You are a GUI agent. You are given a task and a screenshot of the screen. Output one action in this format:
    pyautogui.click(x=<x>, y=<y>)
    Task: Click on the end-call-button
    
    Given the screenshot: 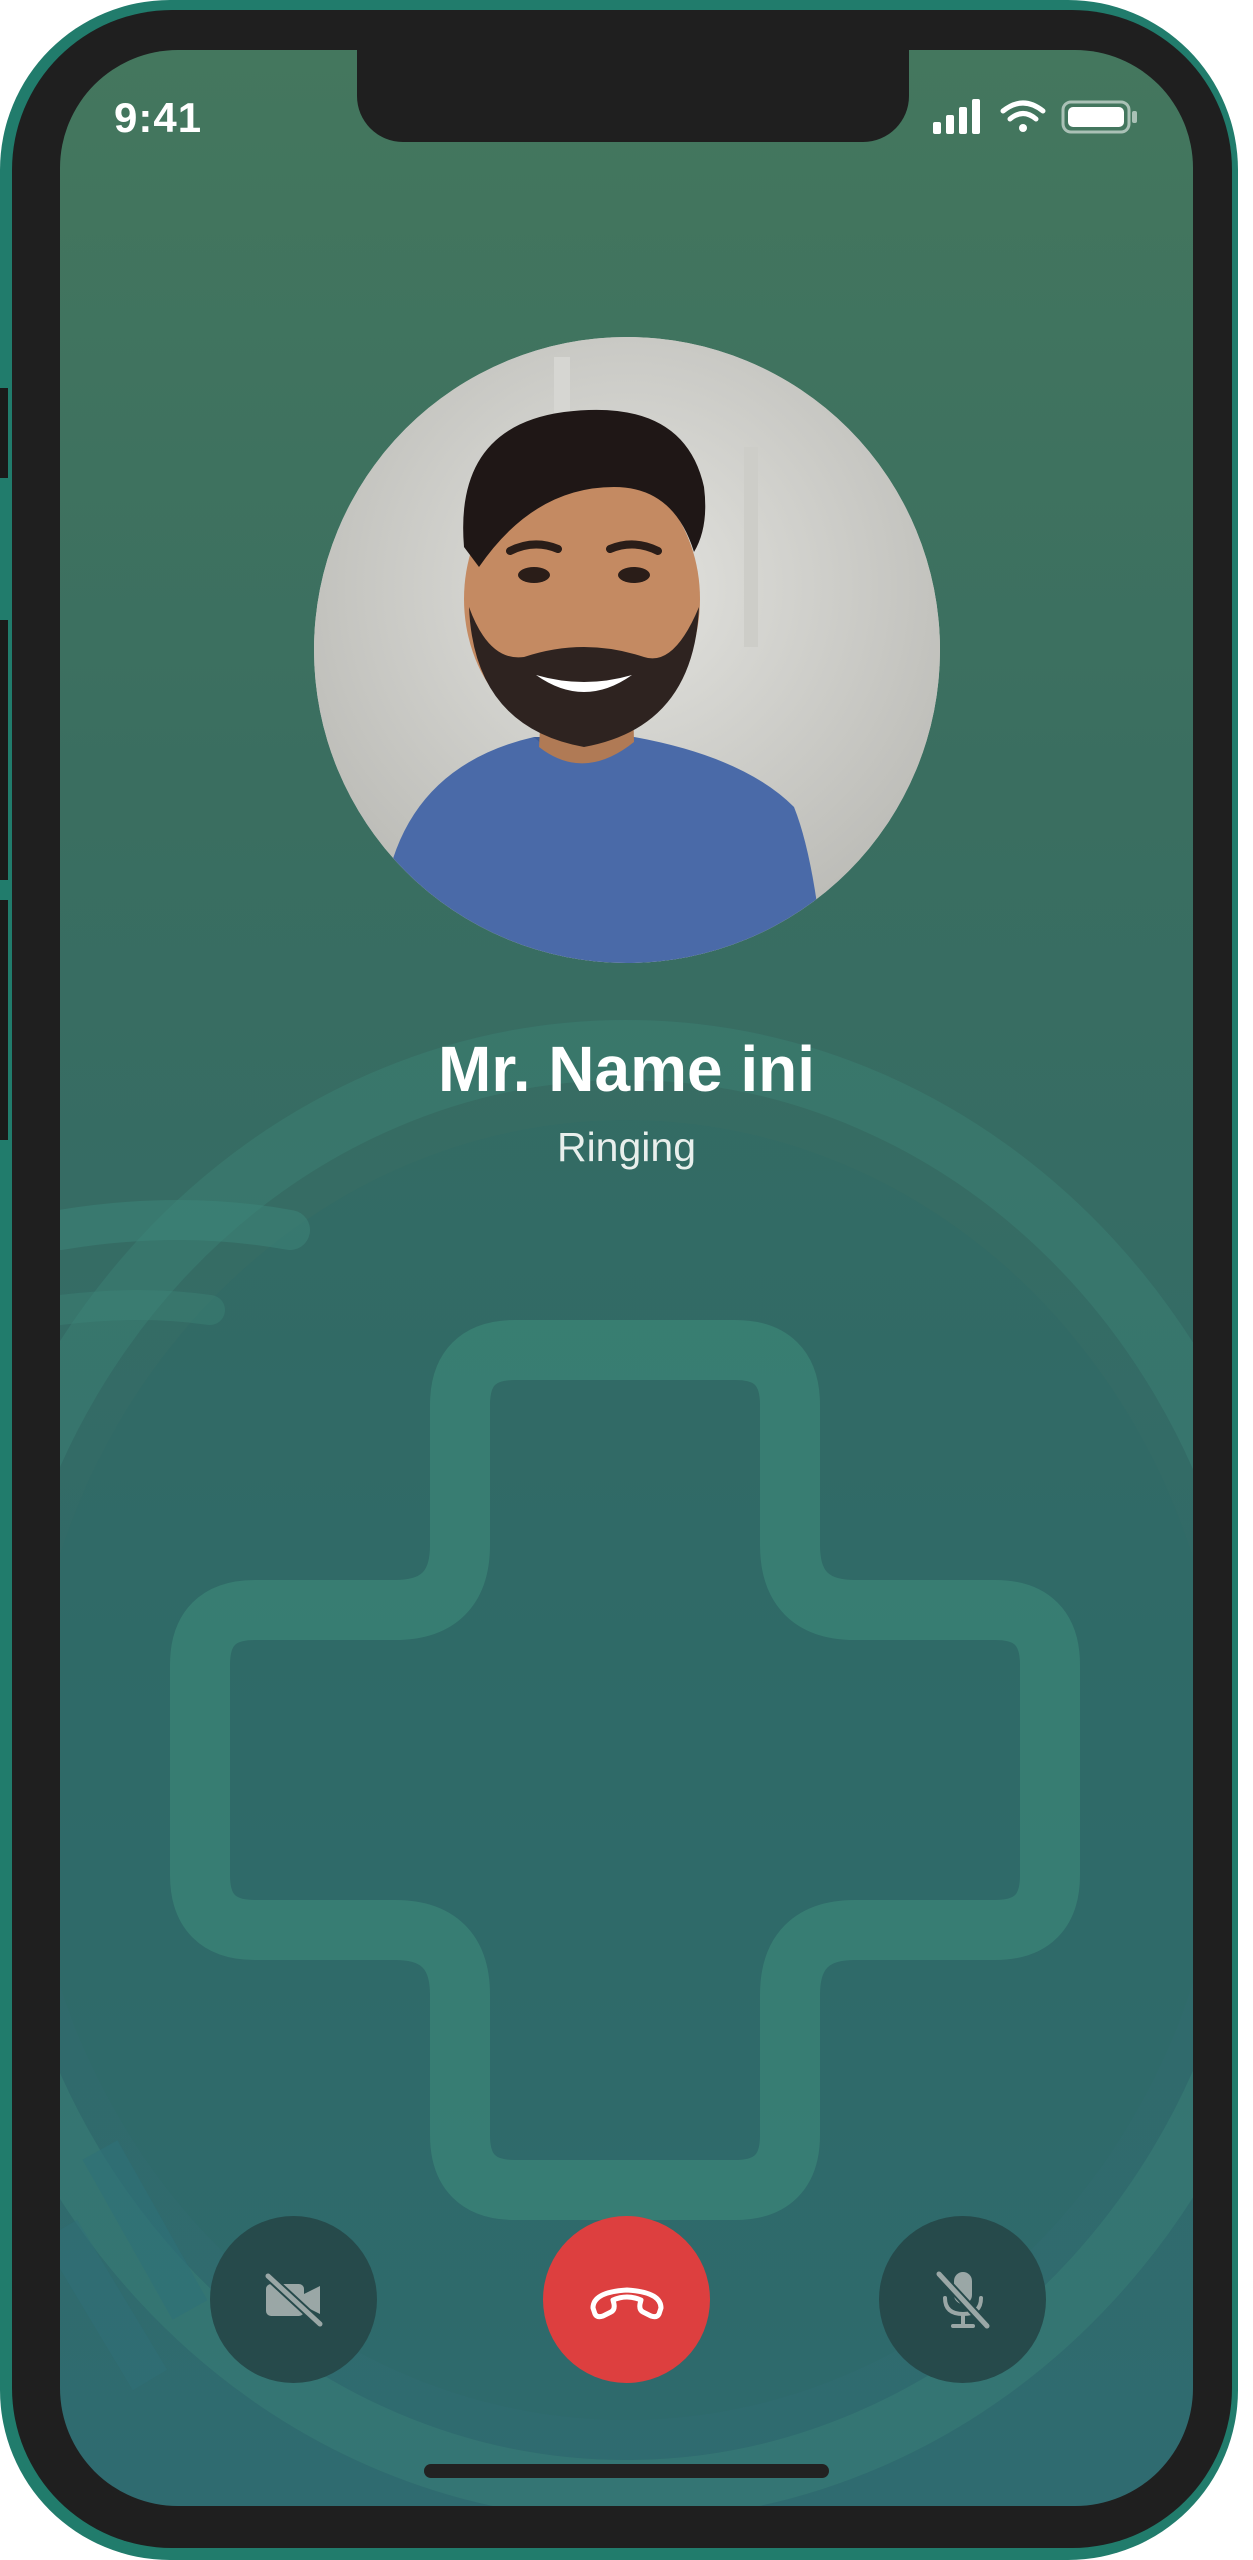 What is the action you would take?
    pyautogui.click(x=626, y=2299)
    